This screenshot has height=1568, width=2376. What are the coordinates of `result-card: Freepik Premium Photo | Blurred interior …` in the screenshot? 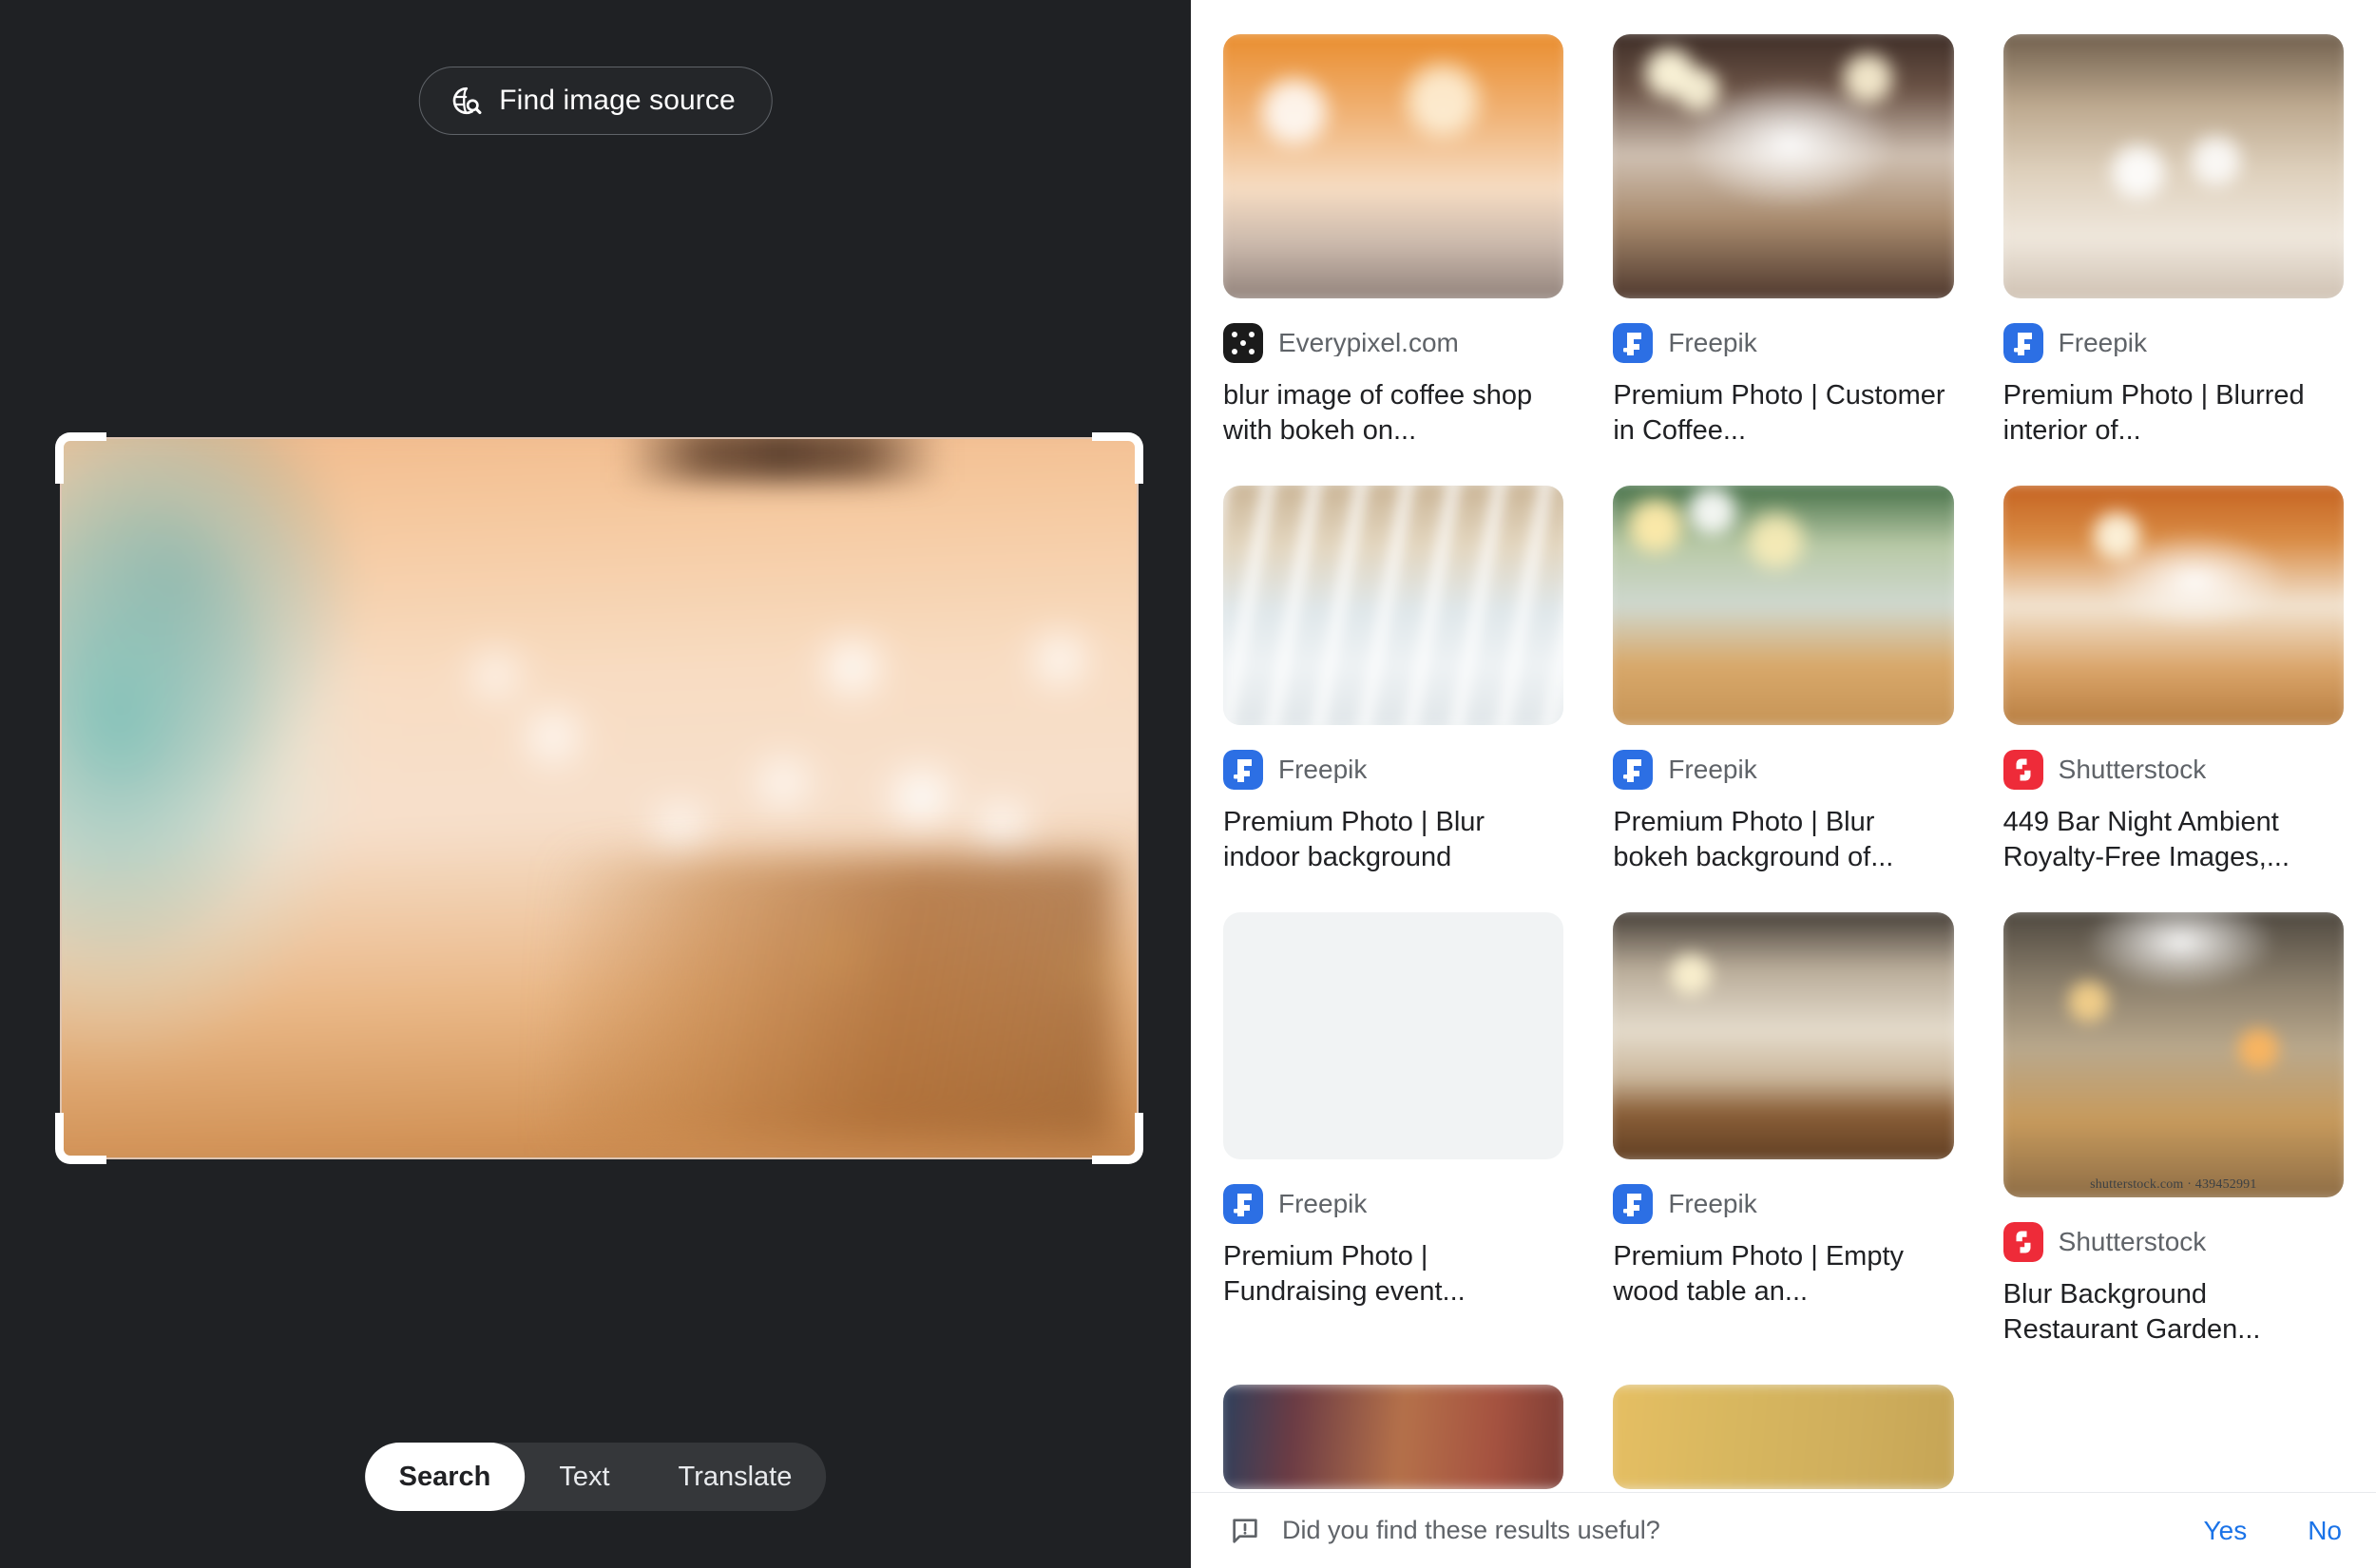 It's located at (2173, 241).